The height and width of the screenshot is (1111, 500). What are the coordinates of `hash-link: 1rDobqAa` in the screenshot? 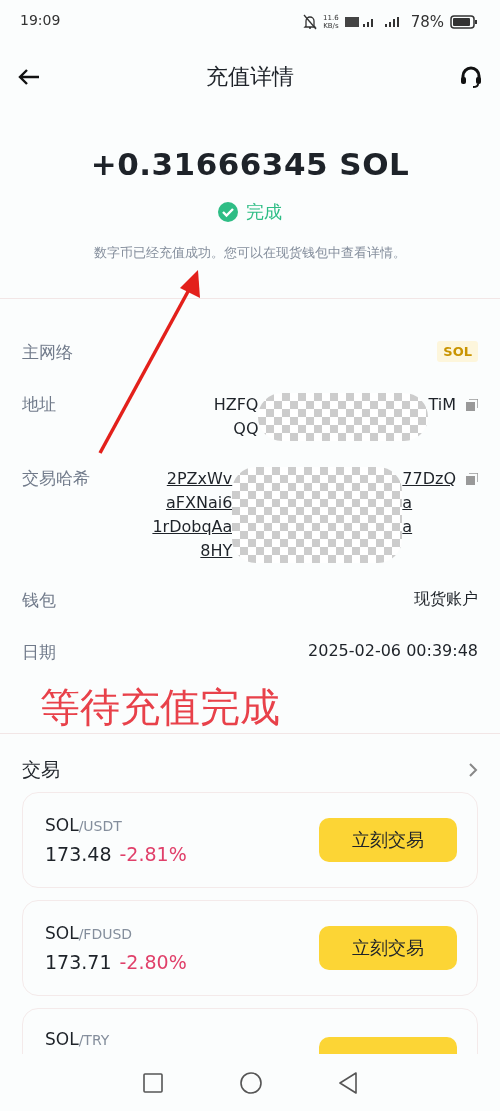 It's located at (192, 527).